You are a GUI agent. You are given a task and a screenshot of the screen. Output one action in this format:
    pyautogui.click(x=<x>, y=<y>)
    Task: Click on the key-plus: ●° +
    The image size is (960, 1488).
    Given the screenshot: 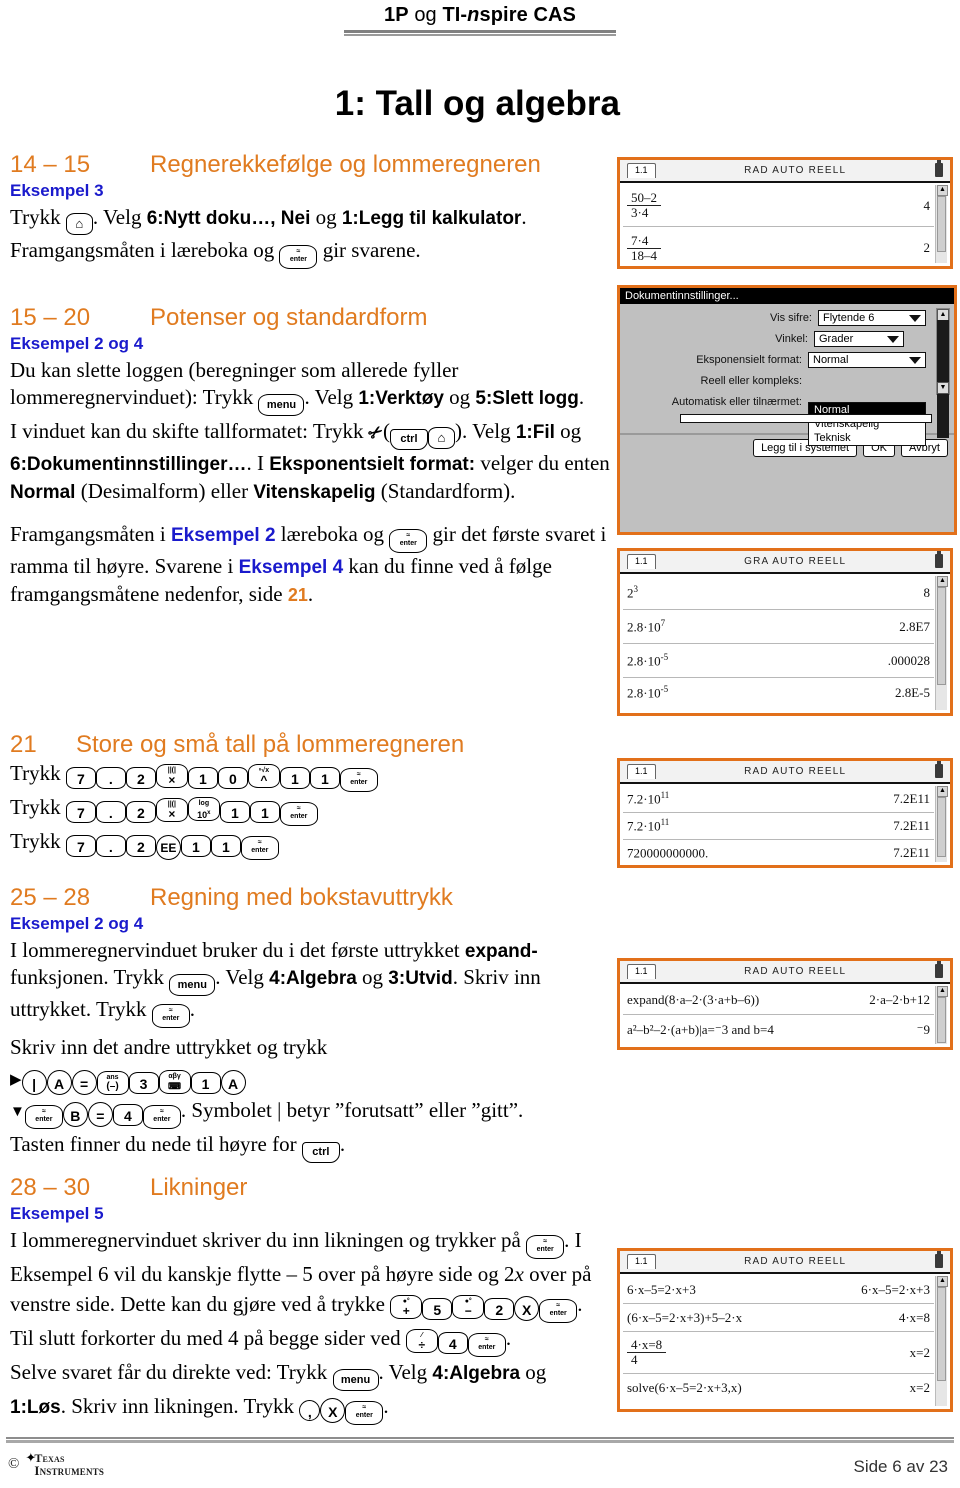 What is the action you would take?
    pyautogui.click(x=406, y=1307)
    